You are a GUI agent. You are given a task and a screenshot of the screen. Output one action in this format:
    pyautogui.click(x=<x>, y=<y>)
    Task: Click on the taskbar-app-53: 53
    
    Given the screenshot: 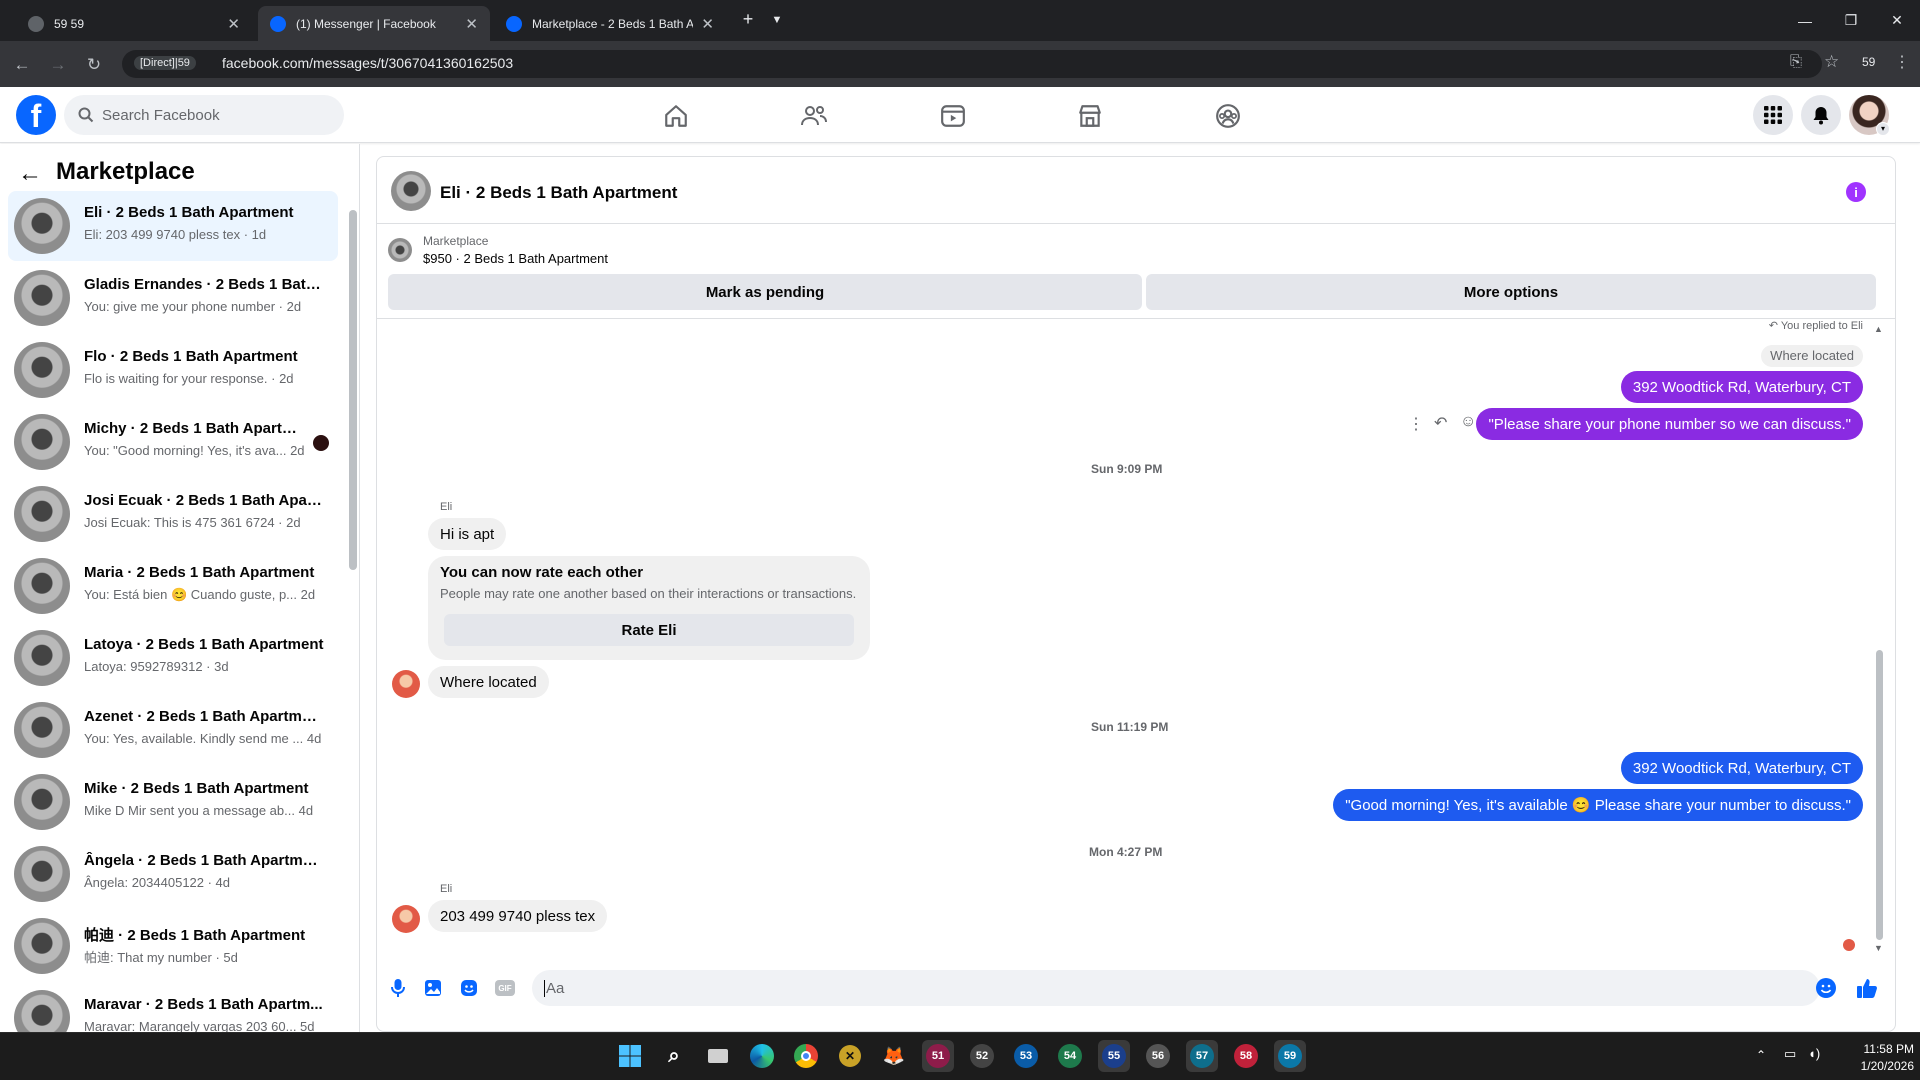 What is the action you would take?
    pyautogui.click(x=1026, y=1056)
    